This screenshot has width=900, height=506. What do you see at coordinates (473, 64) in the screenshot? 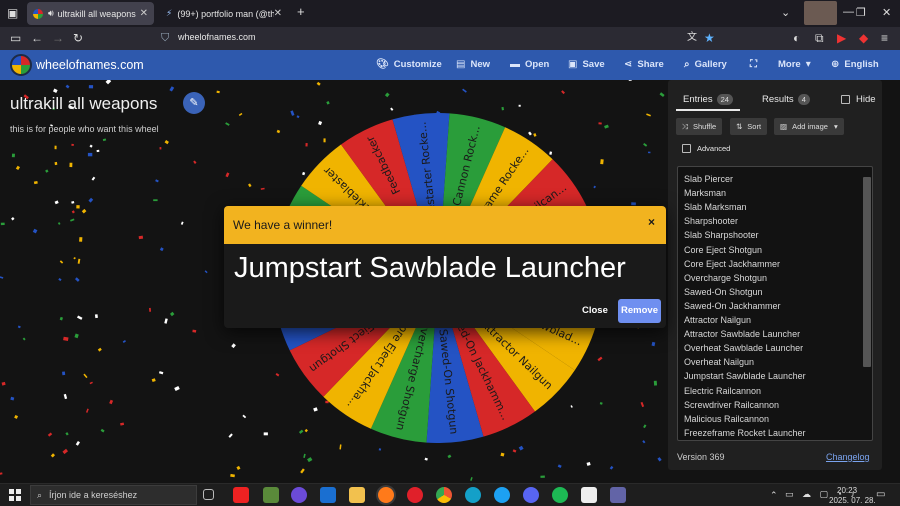
I see `new-button: ▤ New` at bounding box center [473, 64].